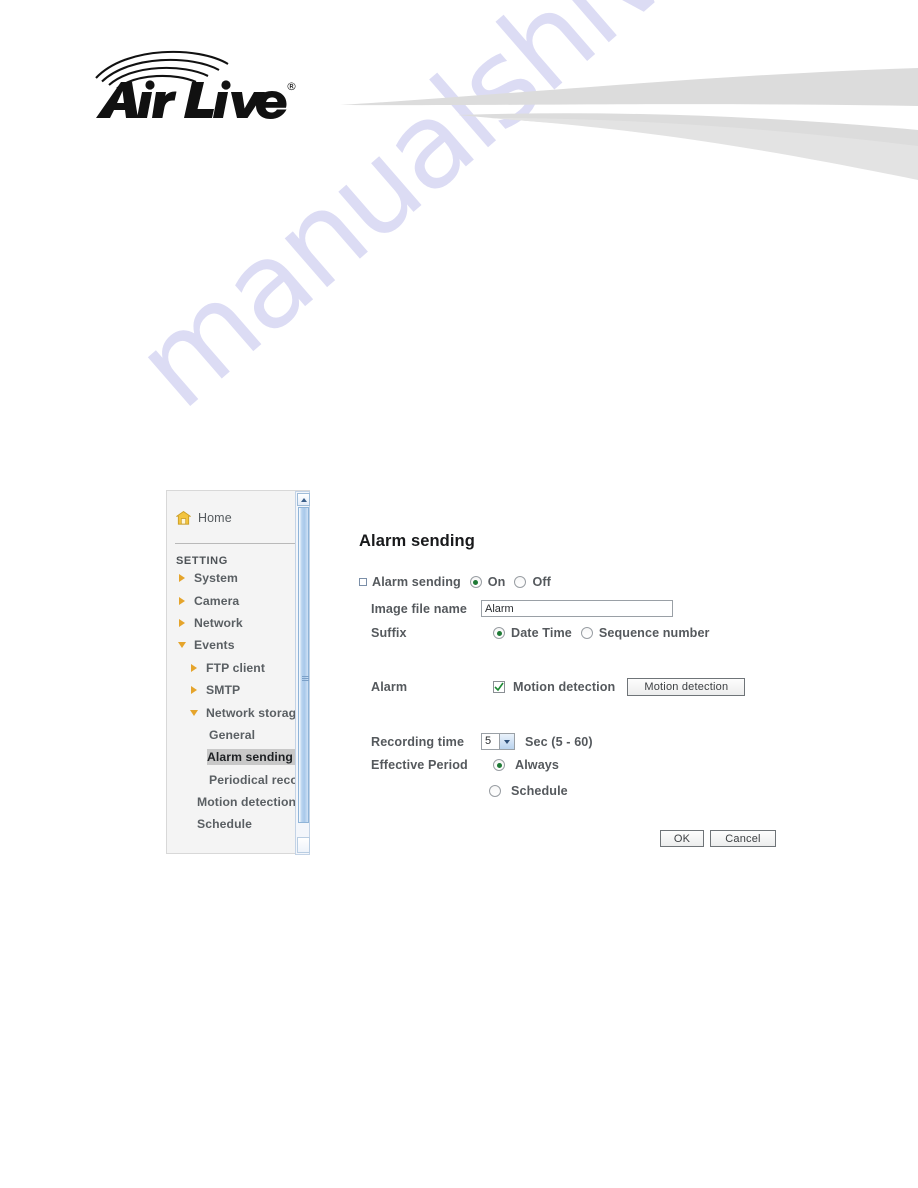 The width and height of the screenshot is (918, 1188). I want to click on radio-suffix-sequence-number, so click(586, 633).